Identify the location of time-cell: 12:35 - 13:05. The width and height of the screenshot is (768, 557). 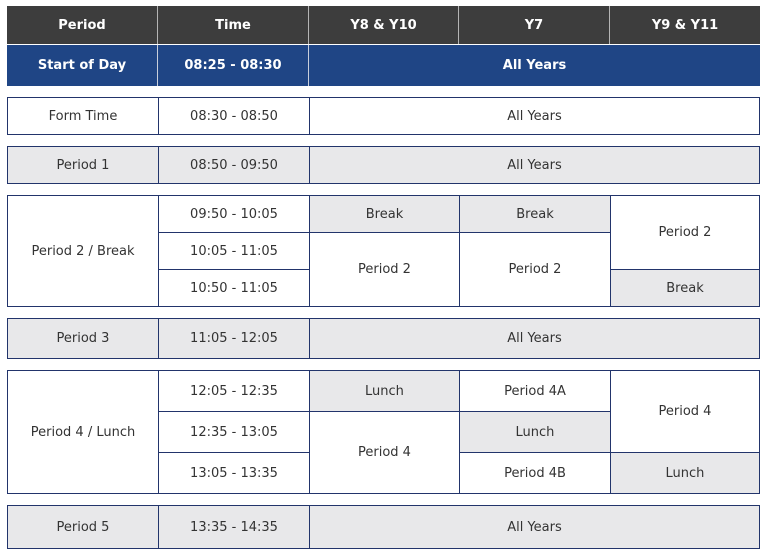
(234, 432).